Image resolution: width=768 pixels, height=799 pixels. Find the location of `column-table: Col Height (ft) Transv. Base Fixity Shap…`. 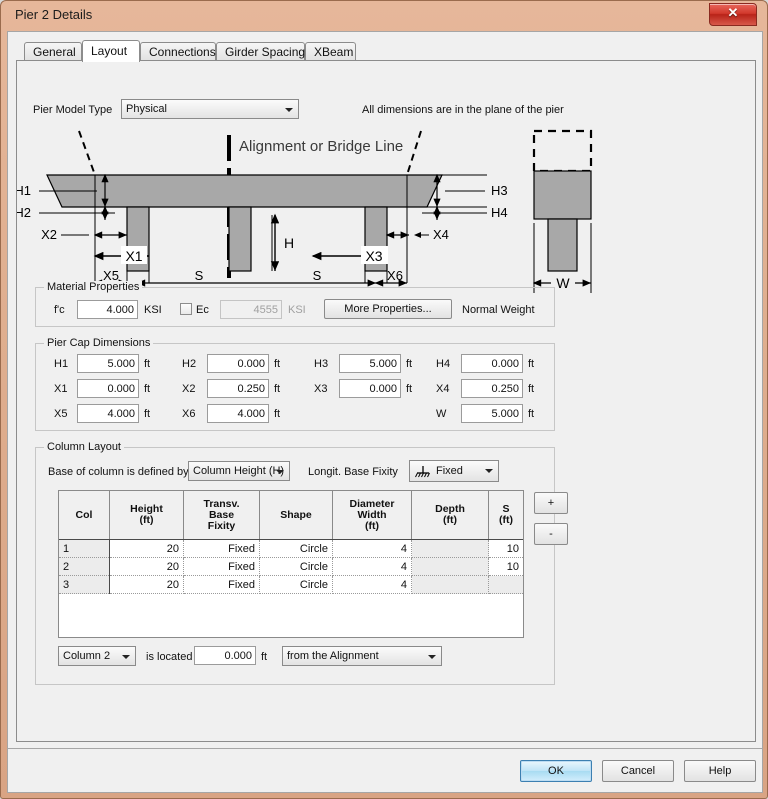

column-table: Col Height (ft) Transv. Base Fixity Shap… is located at coordinates (291, 564).